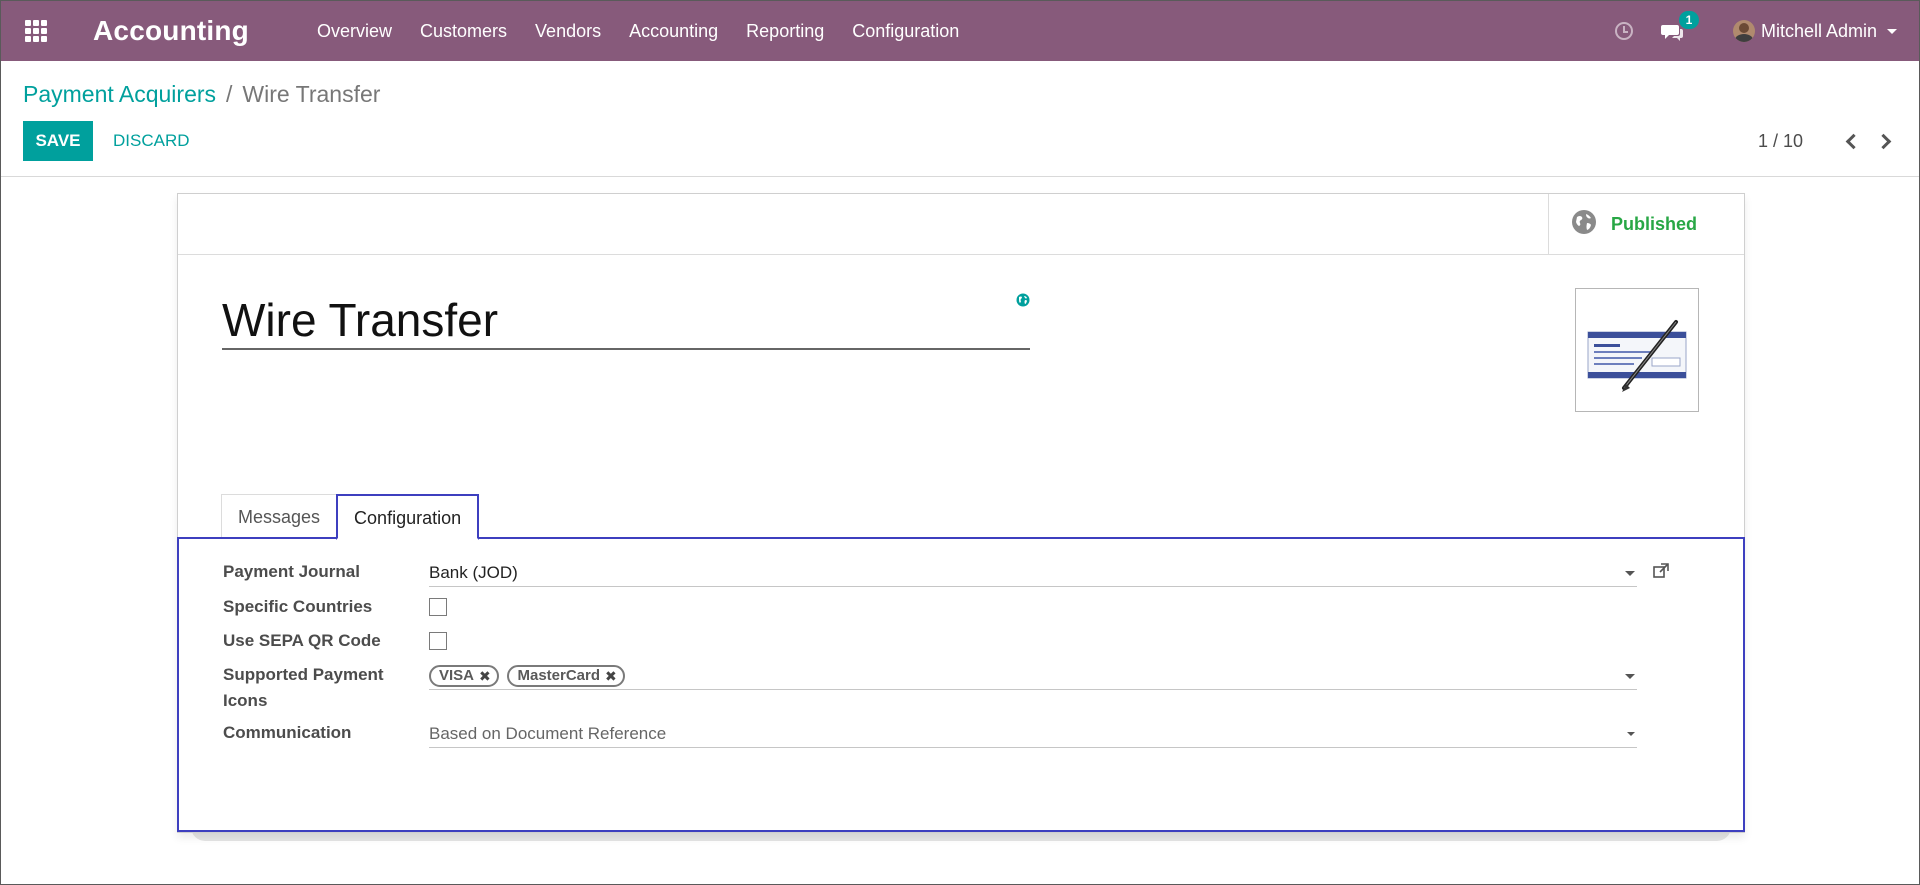 The image size is (1920, 885). Describe the element at coordinates (1033, 734) in the screenshot. I see `communication-select: Based on Document Reference` at that location.